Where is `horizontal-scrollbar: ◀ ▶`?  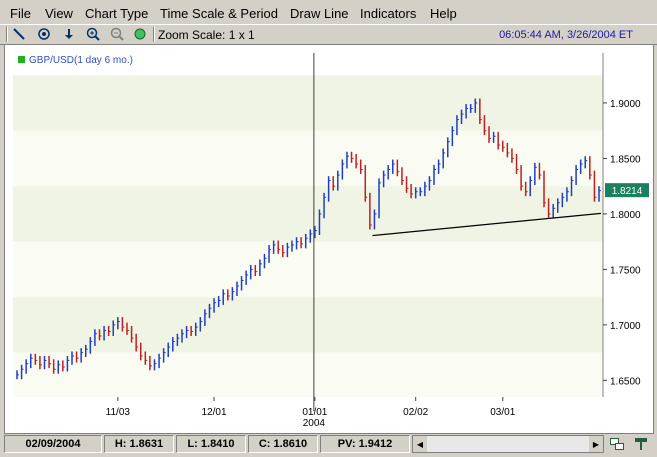
horizontal-scrollbar: ◀ ▶ is located at coordinates (508, 444).